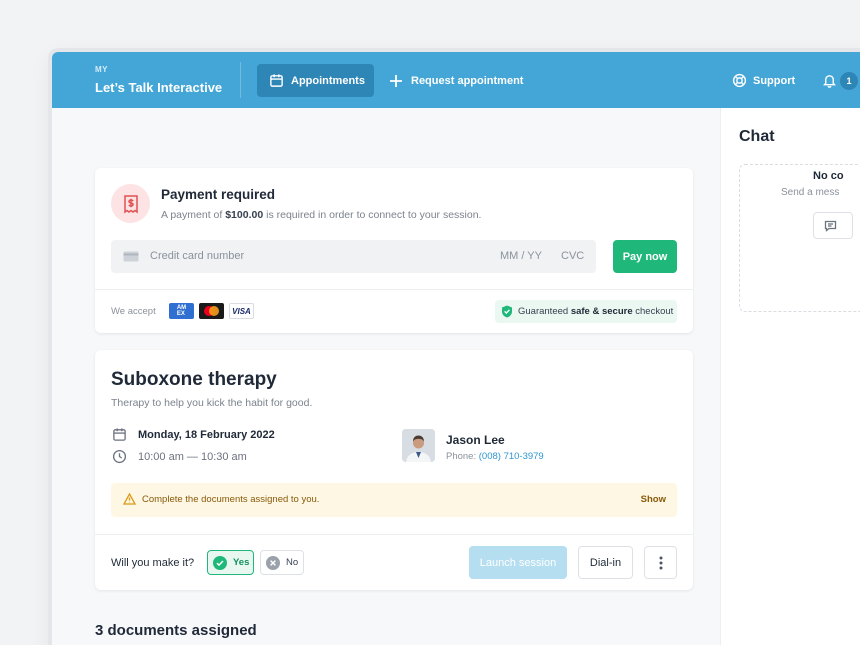  What do you see at coordinates (572, 256) in the screenshot?
I see `card-cvc-field: CVC` at bounding box center [572, 256].